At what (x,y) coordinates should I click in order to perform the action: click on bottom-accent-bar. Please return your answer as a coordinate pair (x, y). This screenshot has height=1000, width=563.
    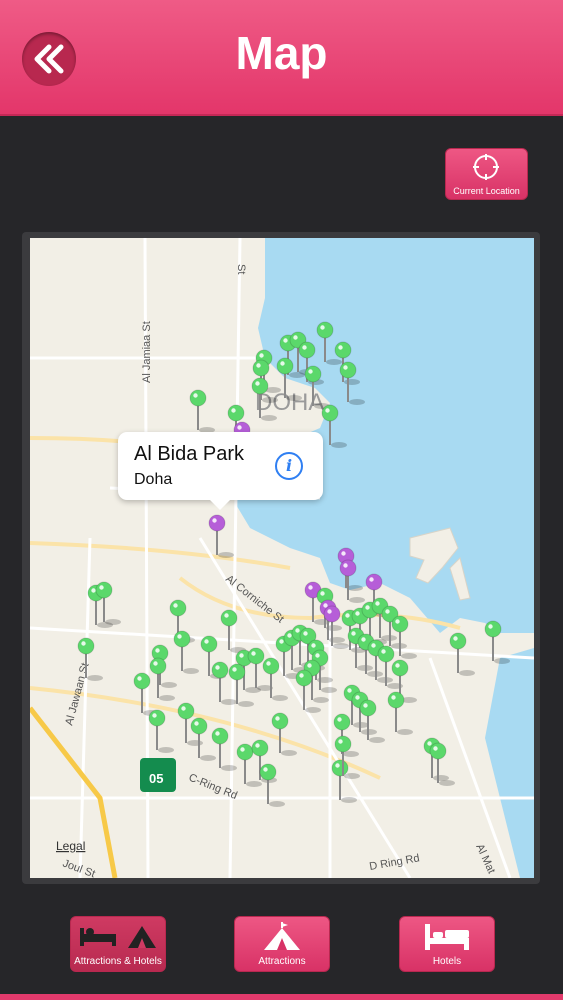
    Looking at the image, I should click on (281, 997).